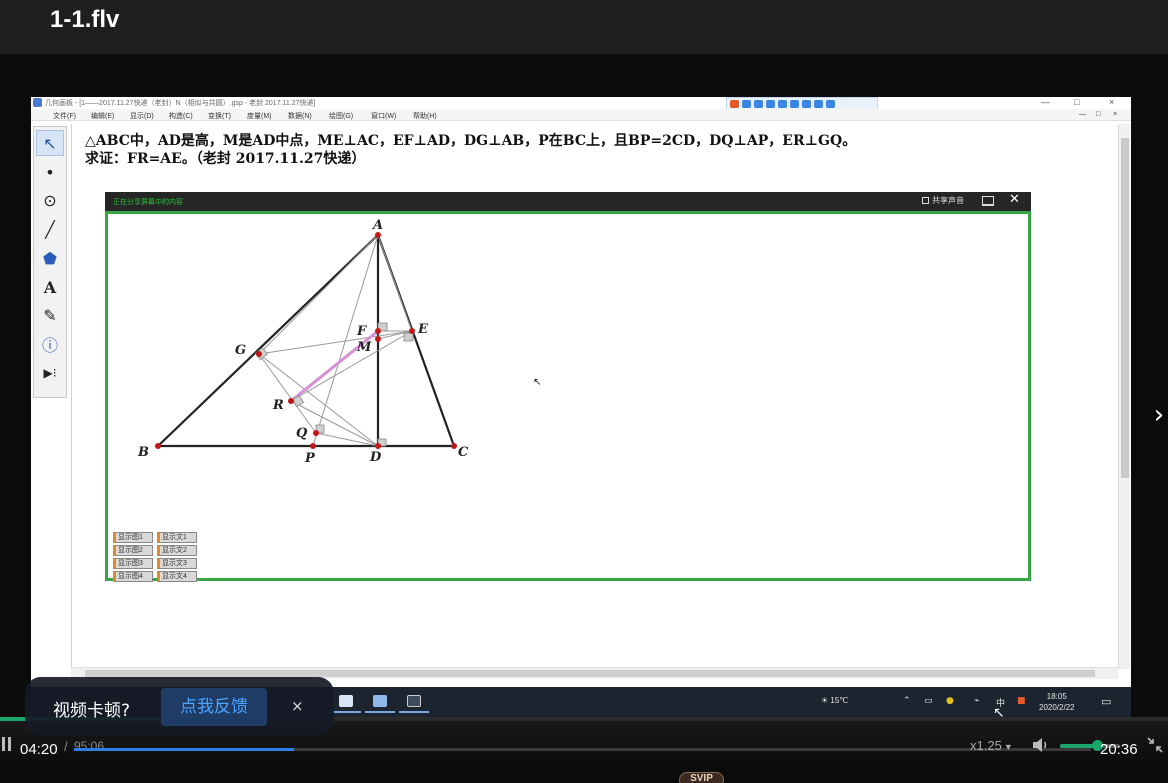 Image resolution: width=1168 pixels, height=783 pixels. I want to click on gsp-minimize-button: —, so click(1045, 102).